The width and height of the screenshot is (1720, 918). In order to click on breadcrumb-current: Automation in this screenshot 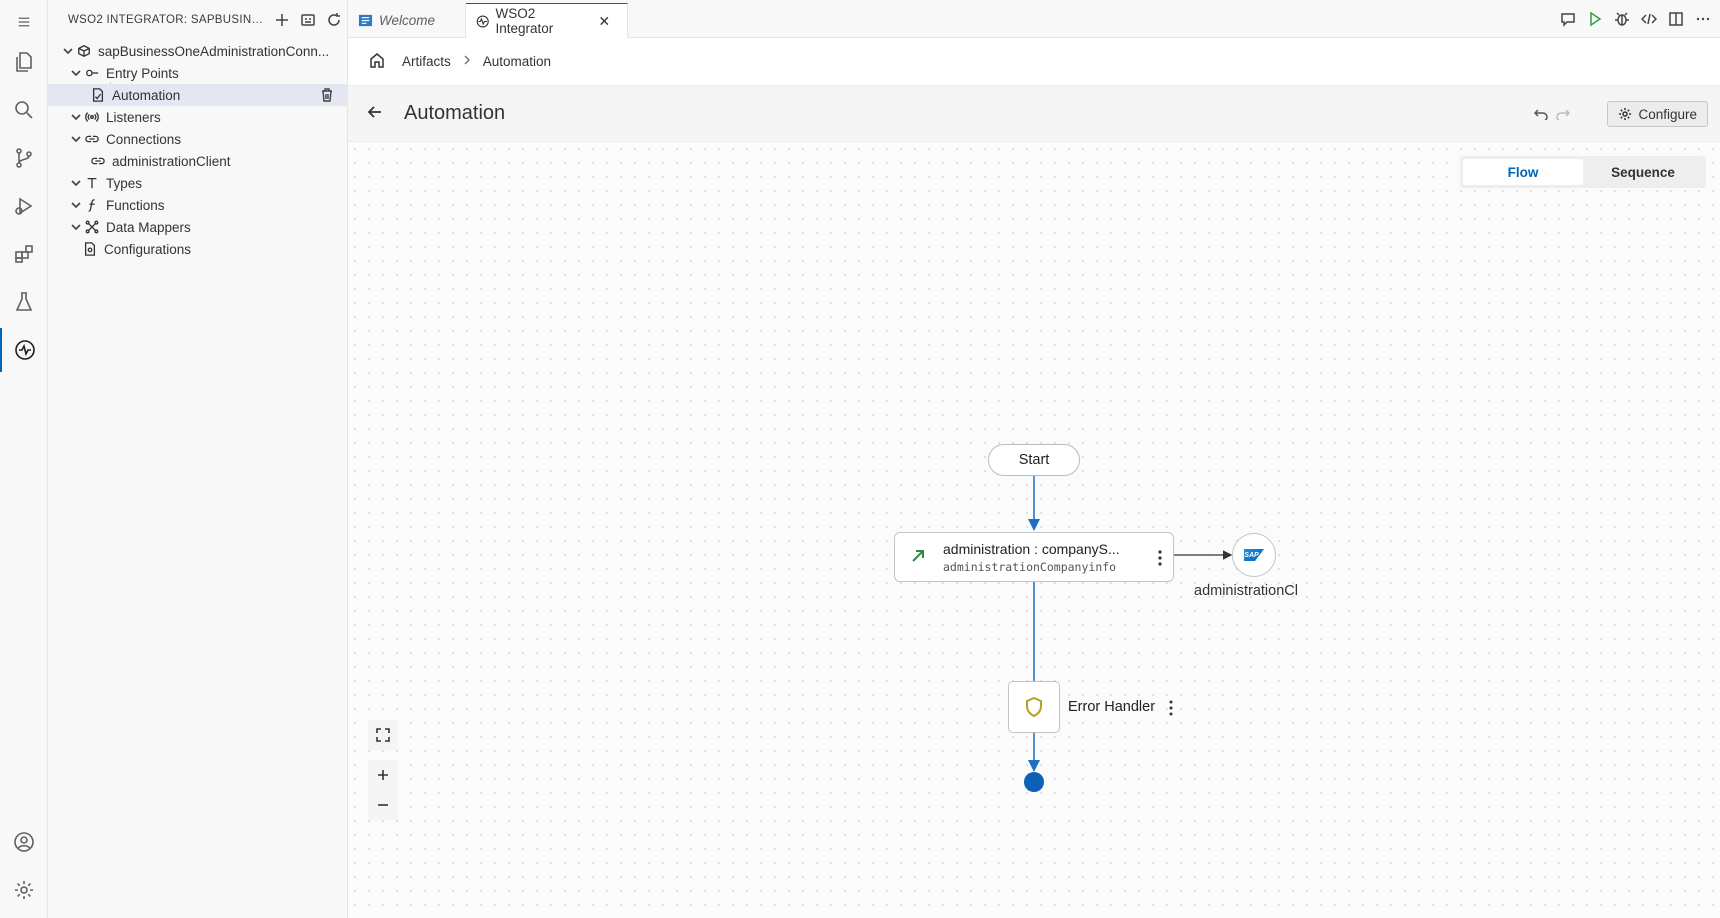, I will do `click(517, 61)`.